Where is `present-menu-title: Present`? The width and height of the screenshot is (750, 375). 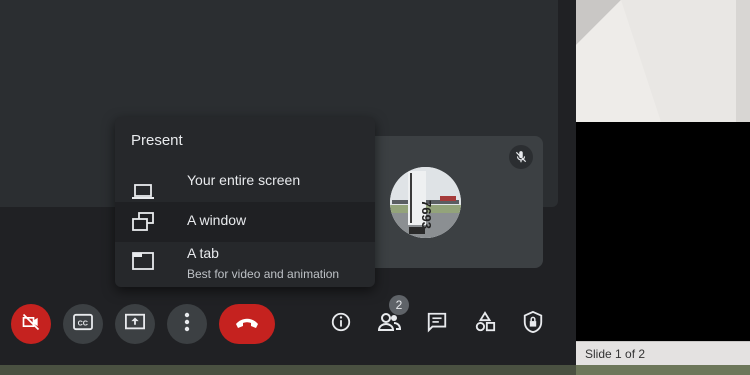
present-menu-title: Present is located at coordinates (157, 140).